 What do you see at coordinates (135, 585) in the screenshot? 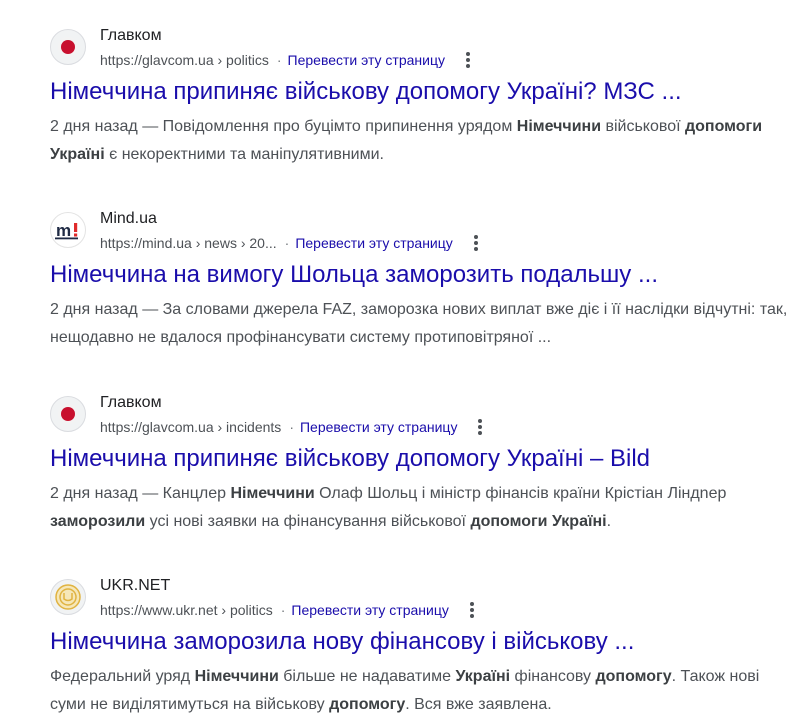
I see `site-name: UKR.NET` at bounding box center [135, 585].